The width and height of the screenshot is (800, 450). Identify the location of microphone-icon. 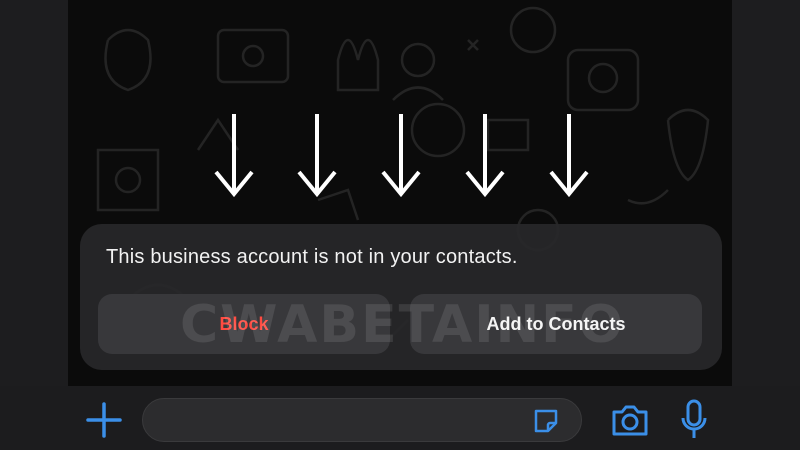
(694, 420).